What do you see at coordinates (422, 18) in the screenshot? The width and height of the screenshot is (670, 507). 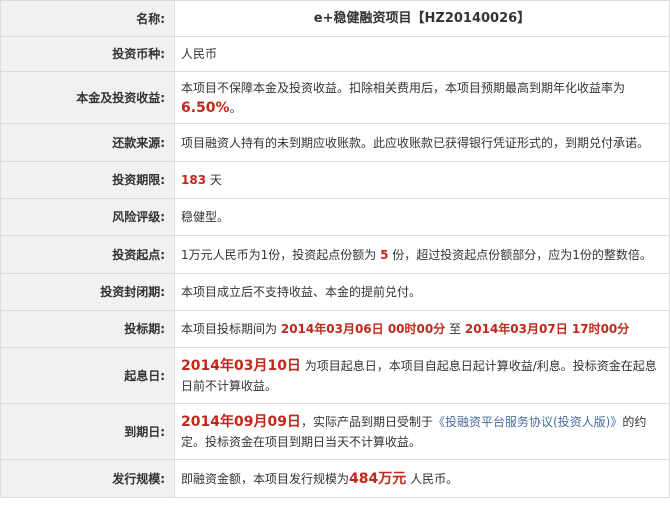 I see `project-title: e+稳健融资项目【HZ20140026】` at bounding box center [422, 18].